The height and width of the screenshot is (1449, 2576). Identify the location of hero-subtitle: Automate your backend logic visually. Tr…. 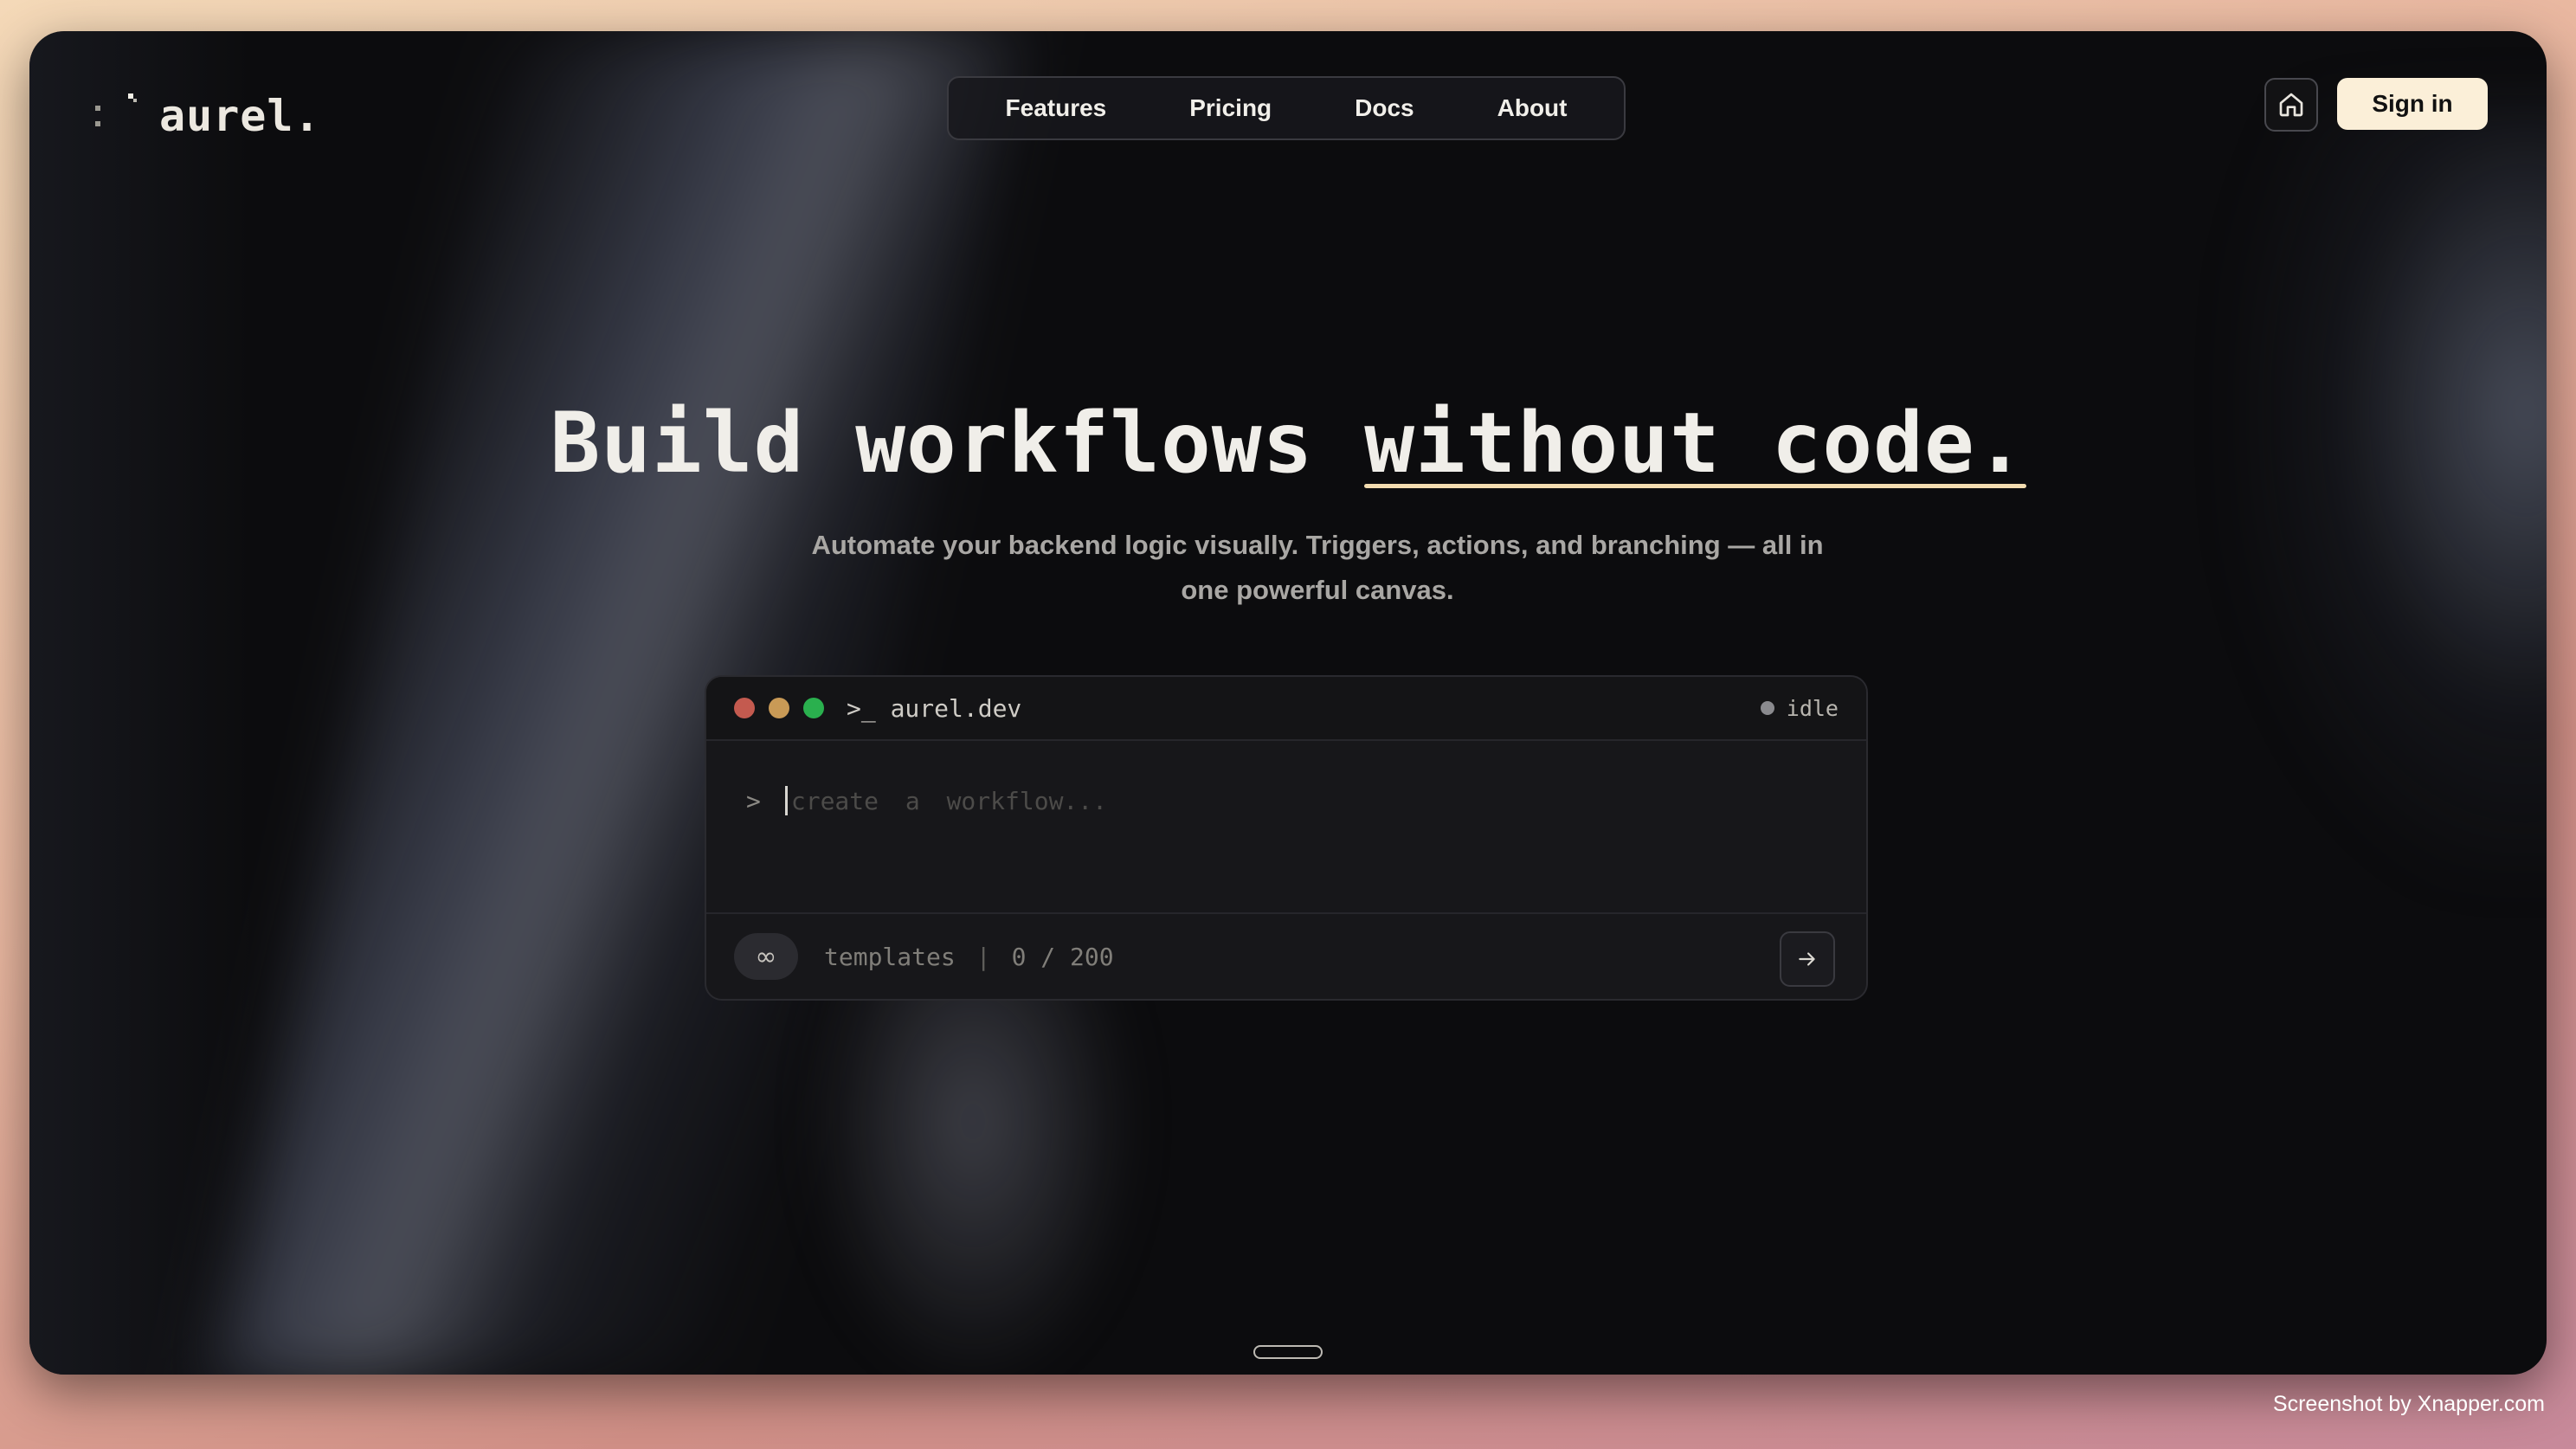
(1317, 567).